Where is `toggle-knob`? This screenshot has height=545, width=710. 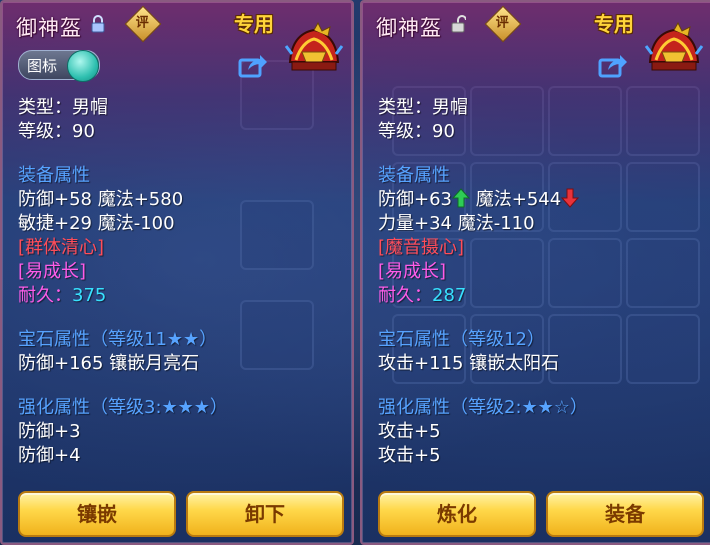
toggle-knob is located at coordinates (83, 66).